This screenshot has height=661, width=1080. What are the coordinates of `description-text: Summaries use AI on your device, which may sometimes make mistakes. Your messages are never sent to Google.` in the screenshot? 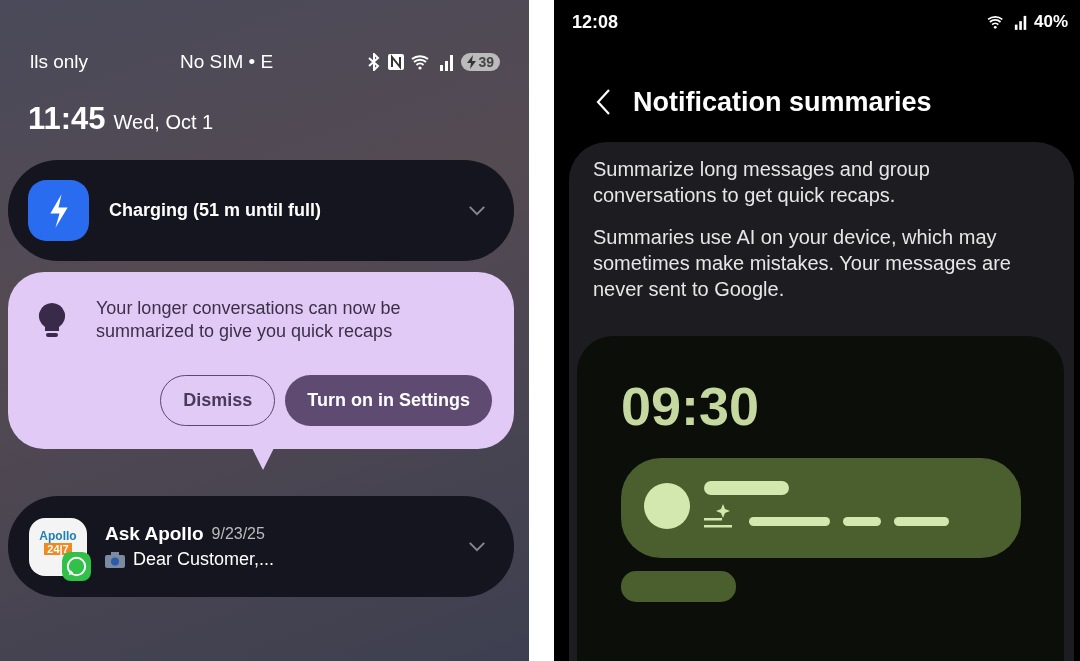 It's located at (802, 263).